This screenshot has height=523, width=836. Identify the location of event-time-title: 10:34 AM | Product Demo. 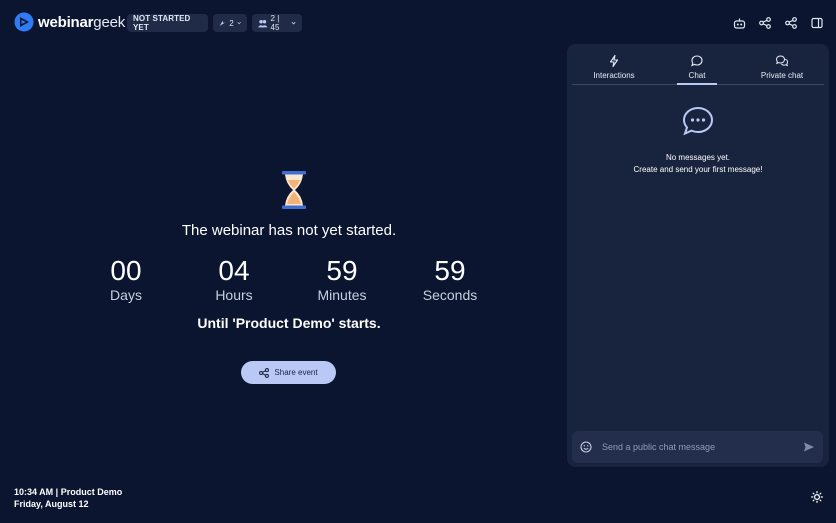
(68, 492).